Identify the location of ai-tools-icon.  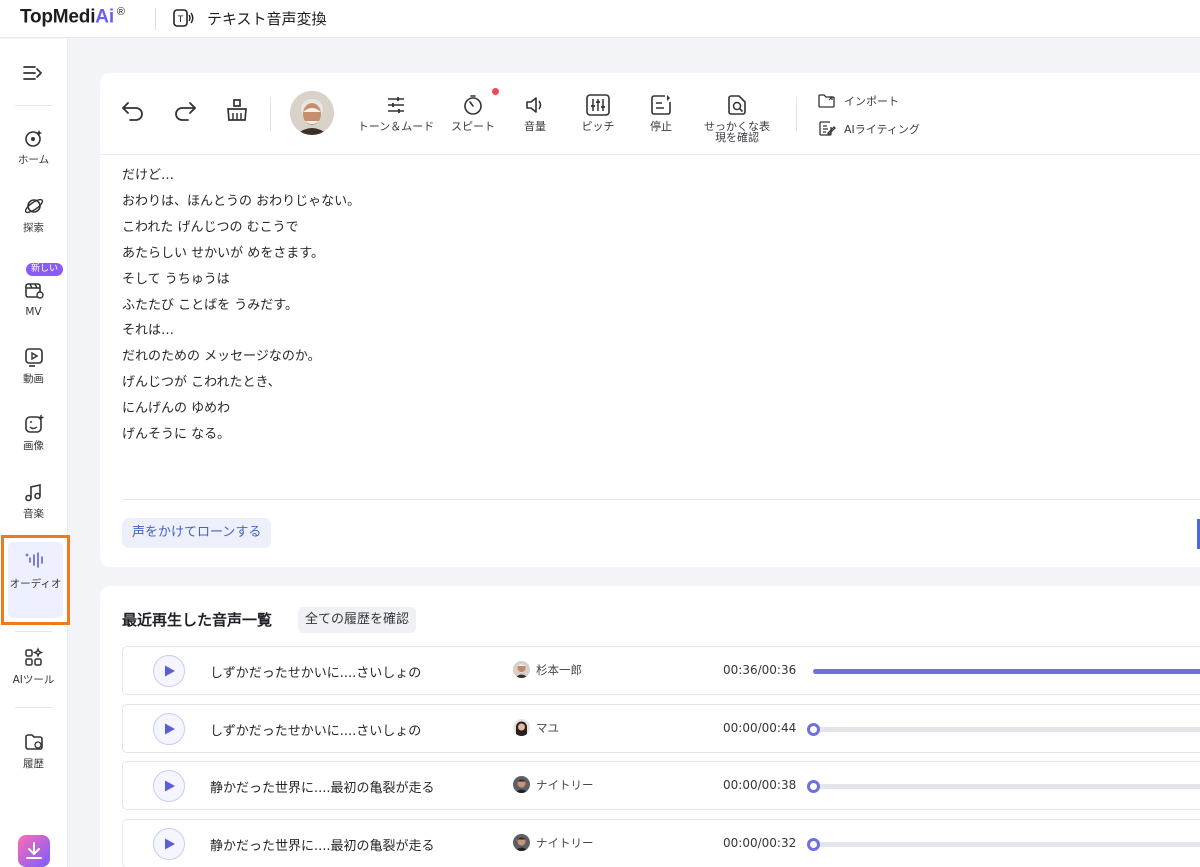
(33, 656).